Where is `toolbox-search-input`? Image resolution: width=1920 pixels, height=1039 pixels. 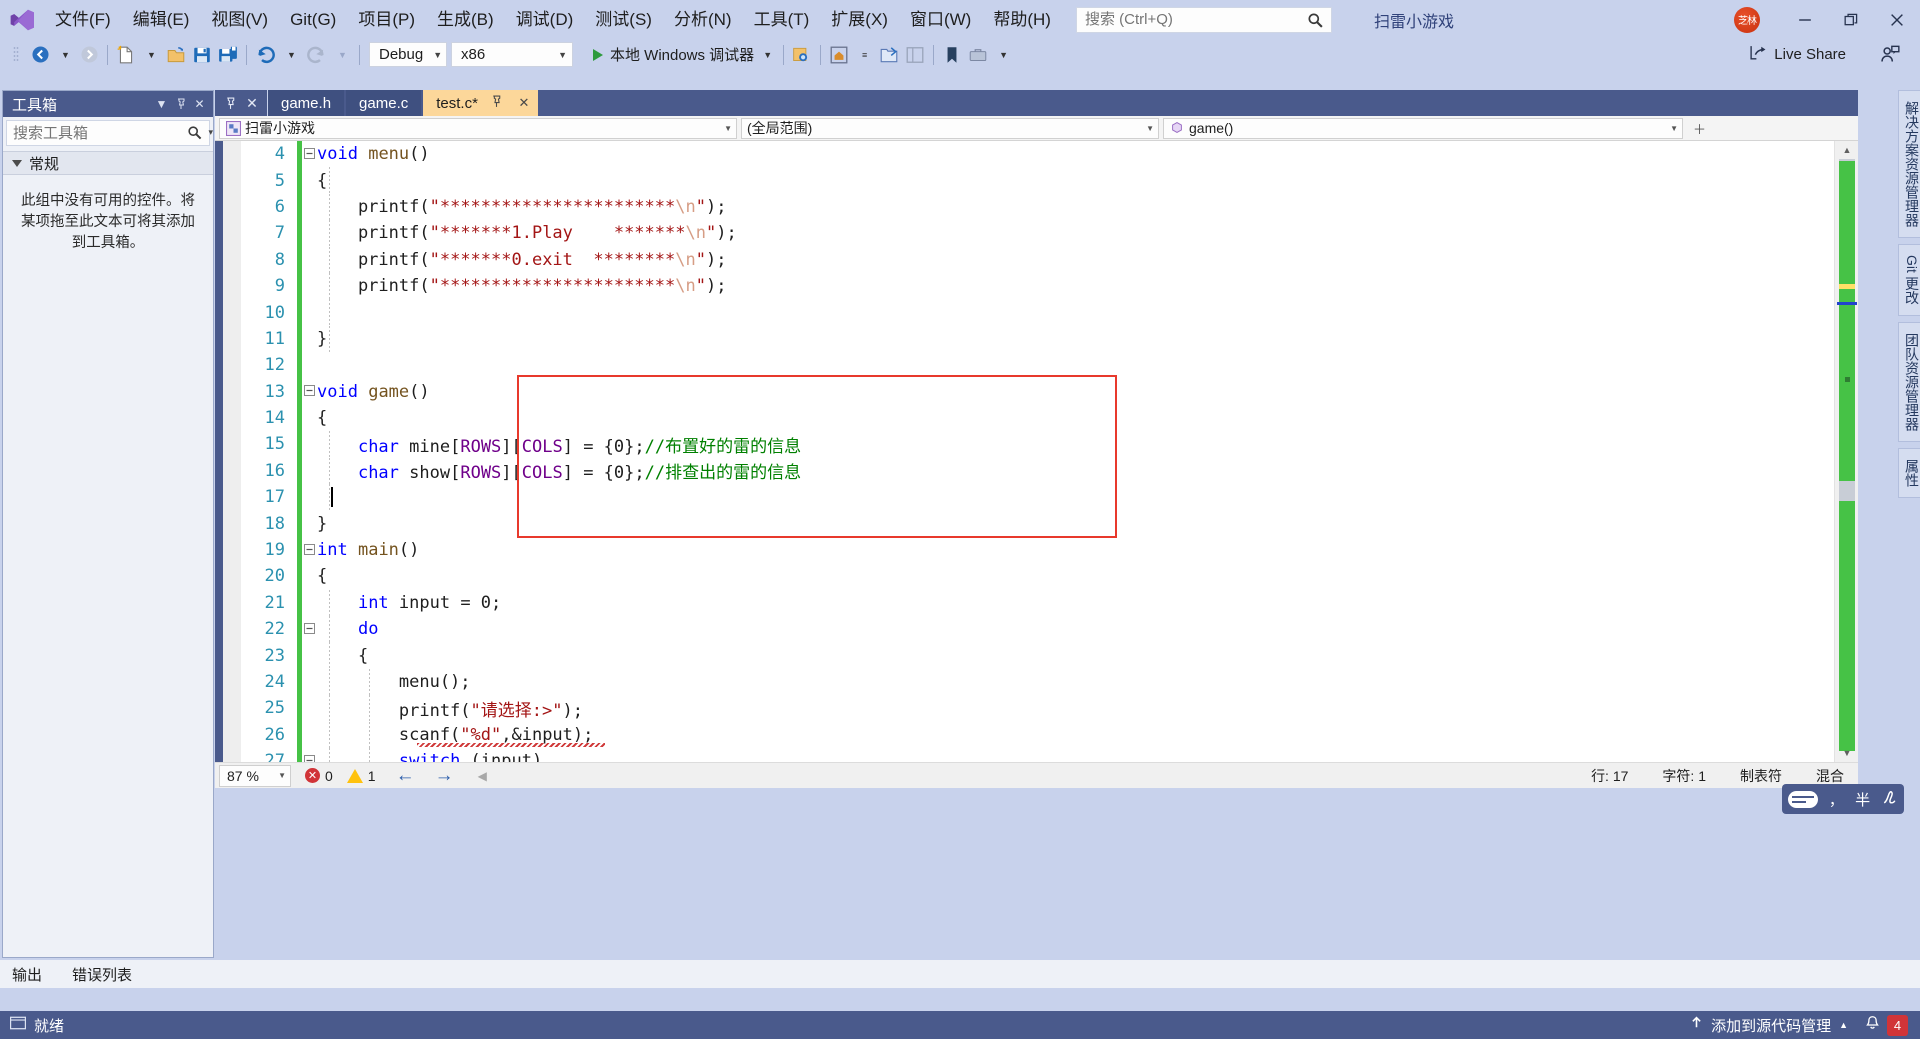
toolbox-search-input is located at coordinates (92, 133).